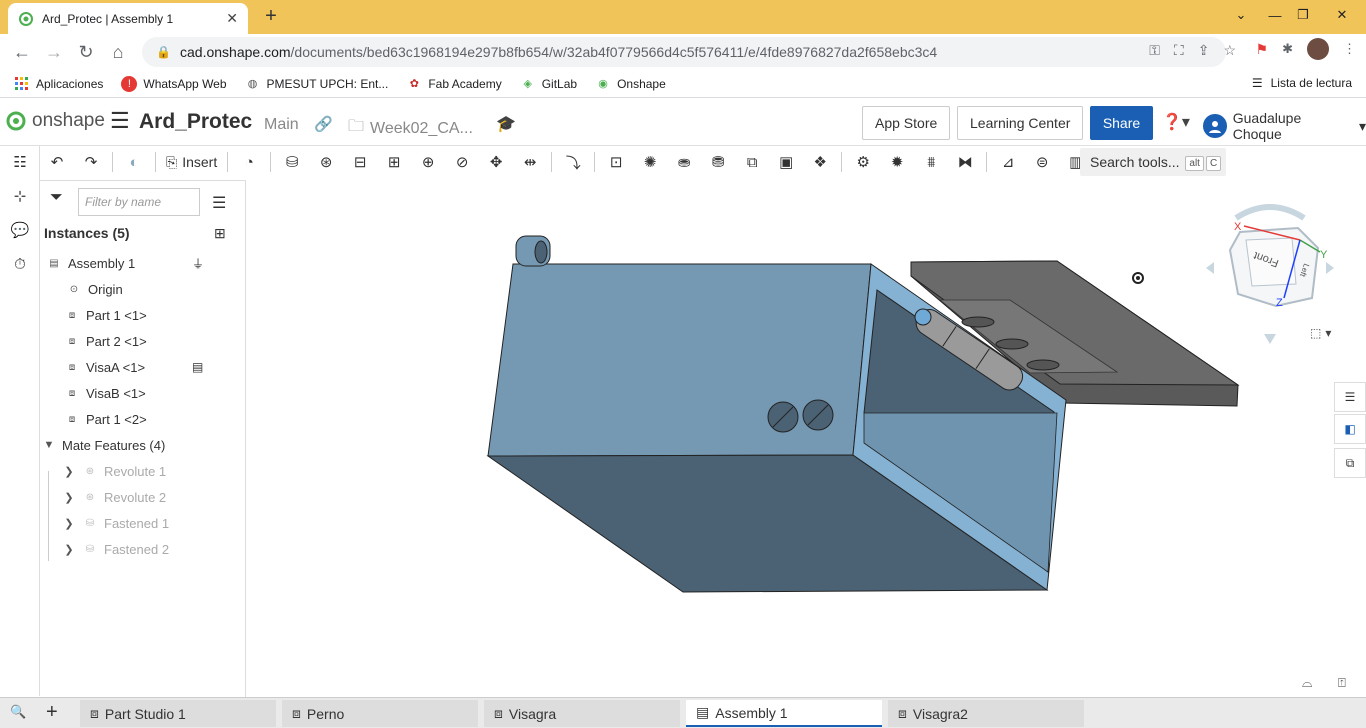 This screenshot has height=728, width=1366. Describe the element at coordinates (292, 162) in the screenshot. I see `fastened-mate-icon: ⛁` at that location.